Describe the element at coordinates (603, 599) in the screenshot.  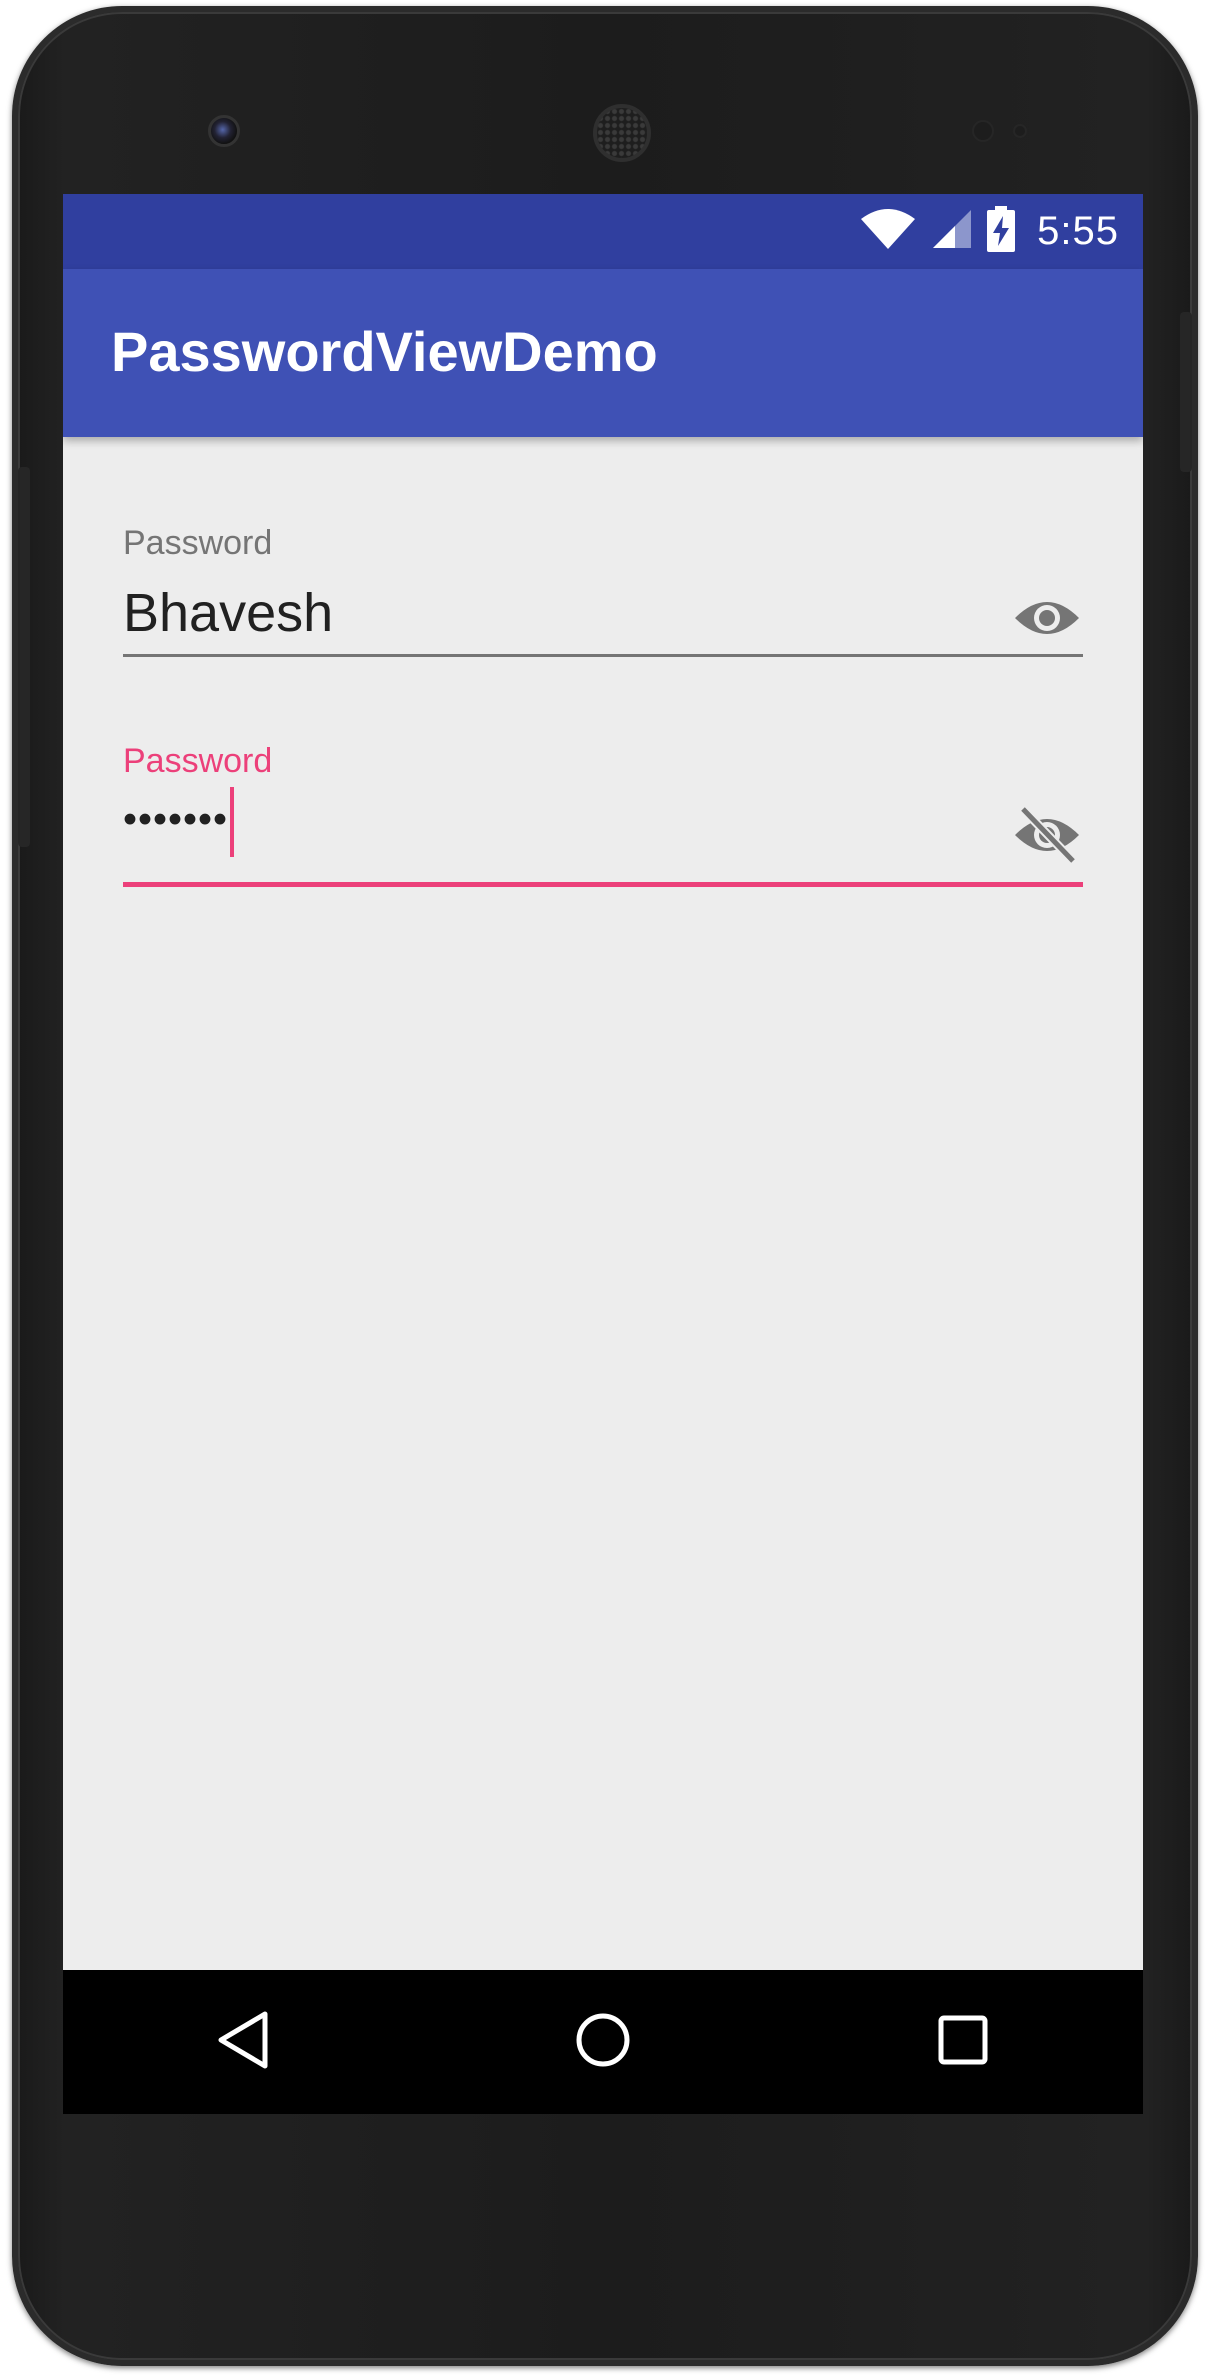
I see `password-field-visible: Password Bhavesh` at that location.